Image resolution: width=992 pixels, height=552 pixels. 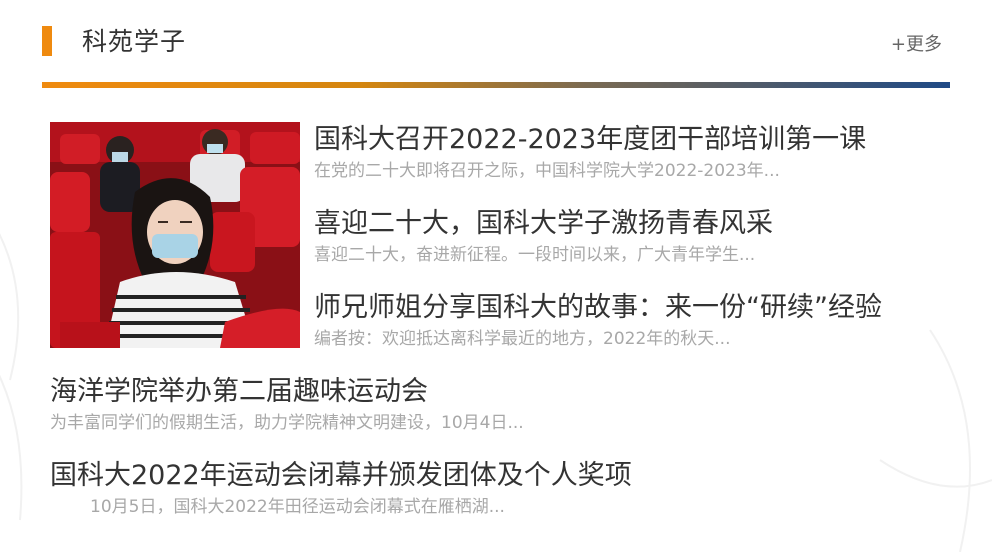 I want to click on news-title-link: 师兄师姐分享国科大的故事：来一份“研续”经验, so click(x=598, y=308).